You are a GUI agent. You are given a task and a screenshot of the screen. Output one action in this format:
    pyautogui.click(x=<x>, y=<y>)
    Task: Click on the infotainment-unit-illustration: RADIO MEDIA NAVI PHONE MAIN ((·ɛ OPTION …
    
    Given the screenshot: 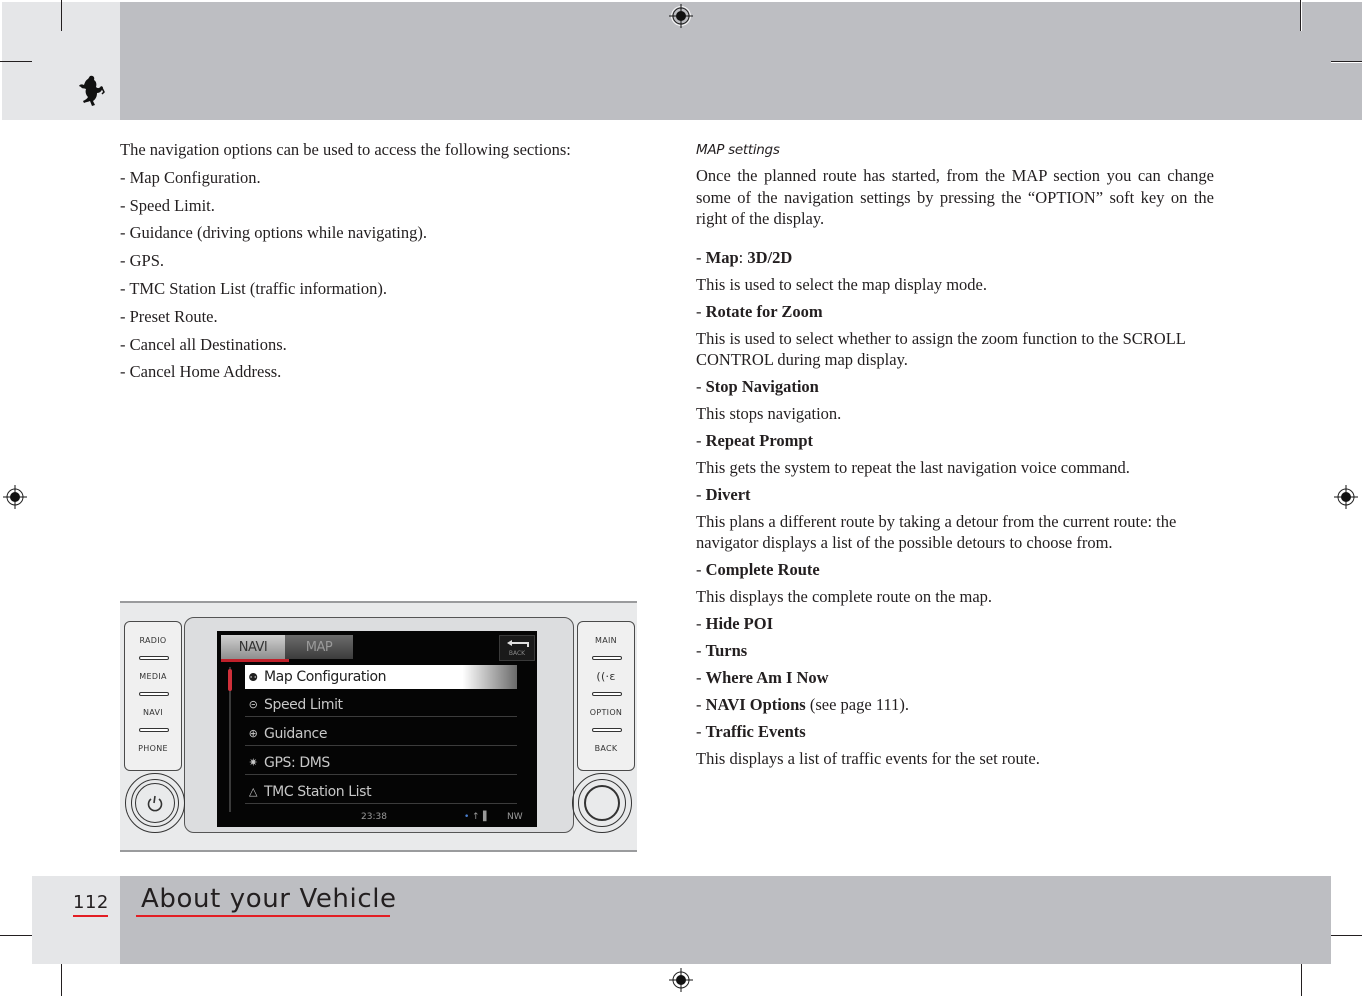 What is the action you would take?
    pyautogui.click(x=378, y=726)
    